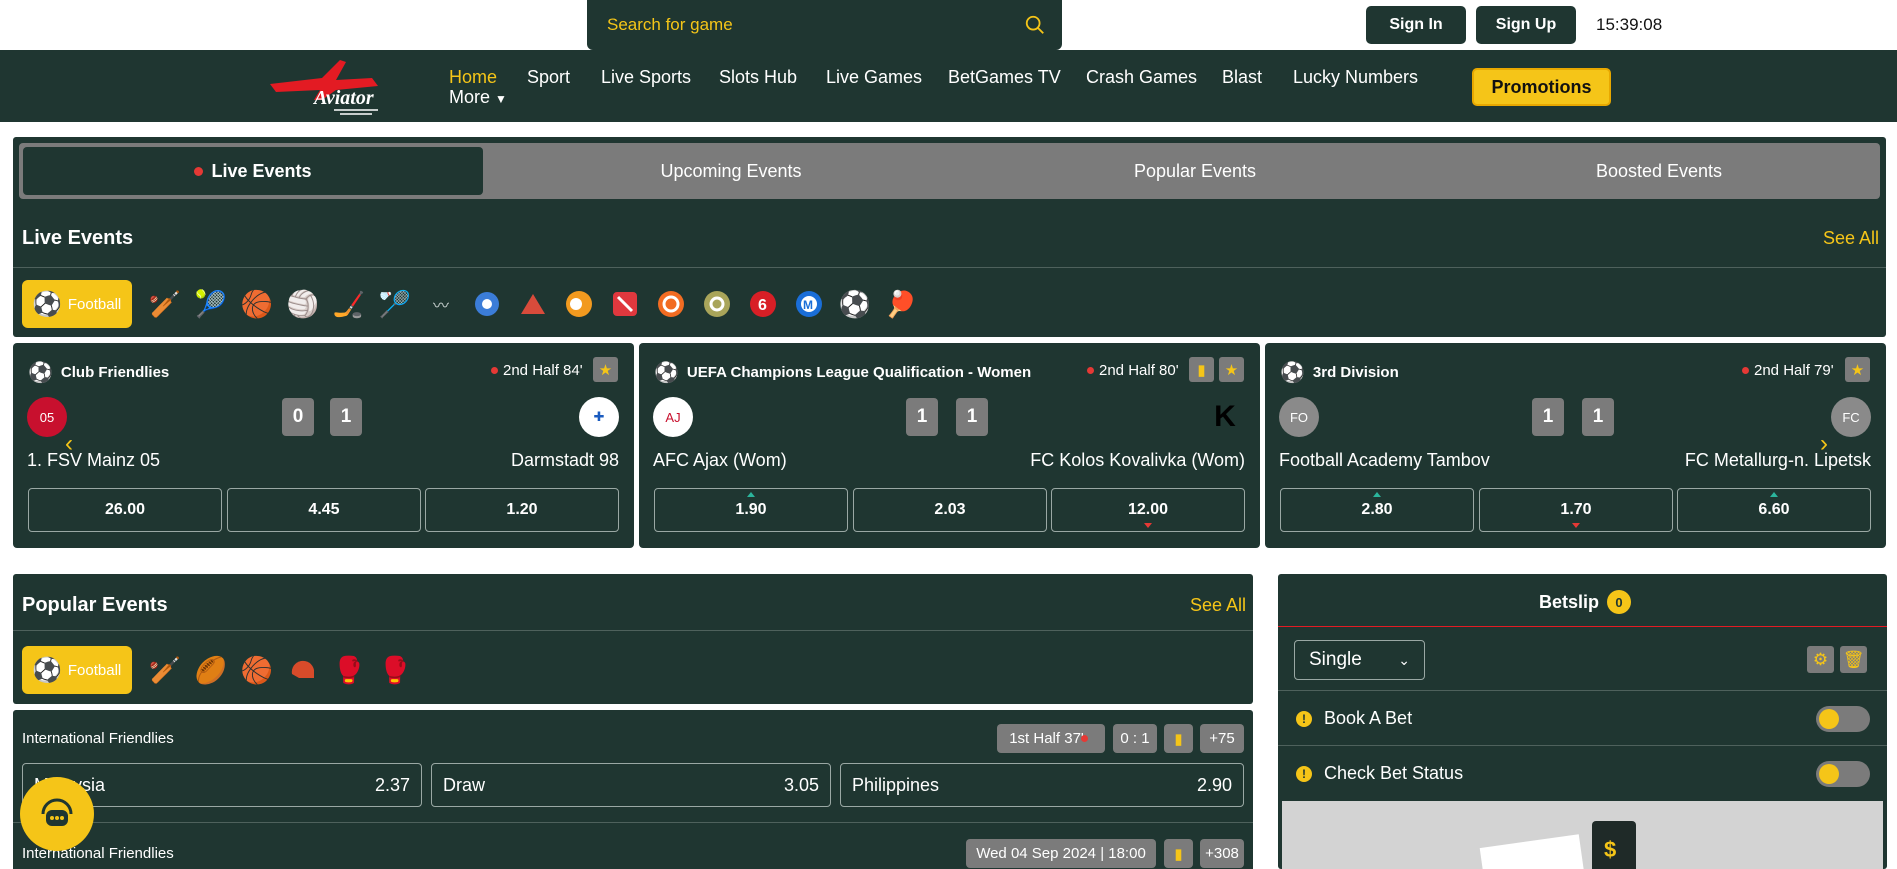 The height and width of the screenshot is (869, 1897). What do you see at coordinates (69, 444) in the screenshot?
I see `carousel-prev-icon: ‹` at bounding box center [69, 444].